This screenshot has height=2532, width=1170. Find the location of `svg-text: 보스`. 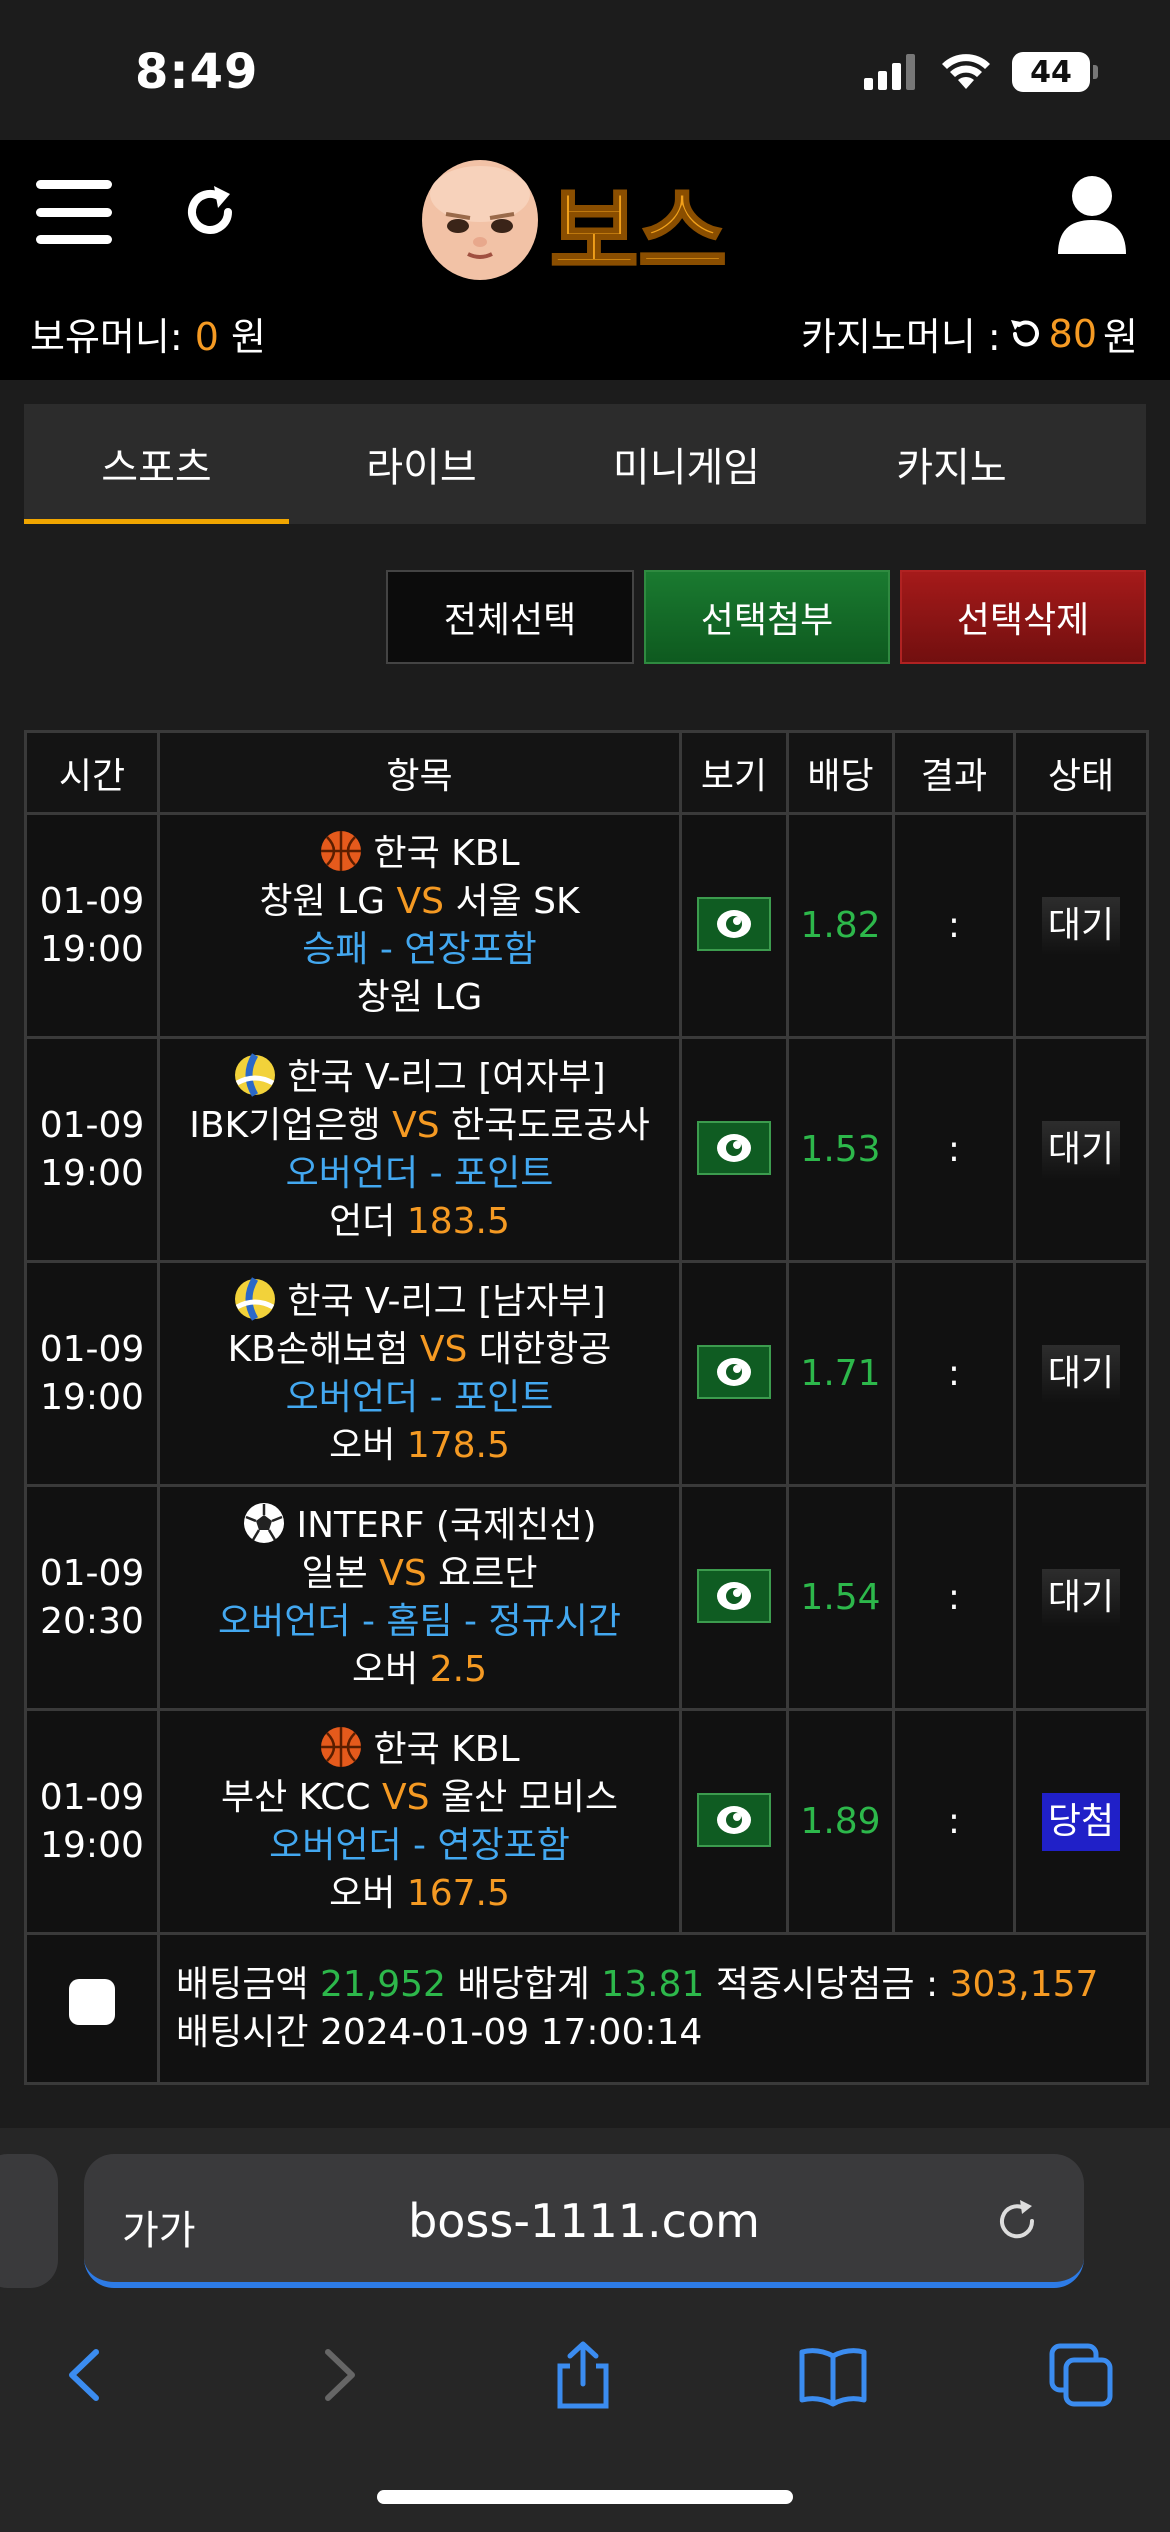

svg-text: 보스 is located at coordinates (638, 230).